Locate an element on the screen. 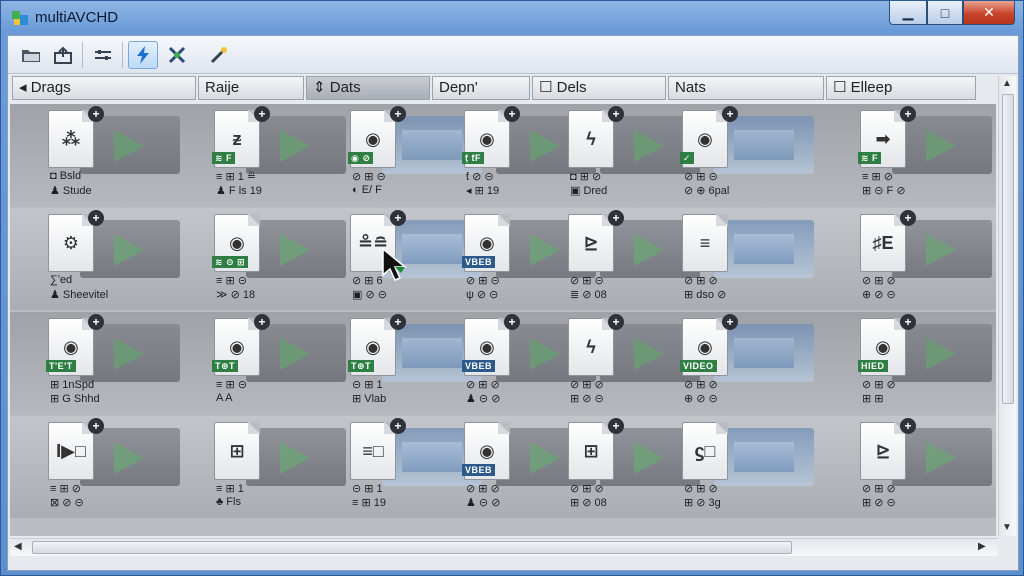  horizontal-scroll-thumb is located at coordinates (412, 547).